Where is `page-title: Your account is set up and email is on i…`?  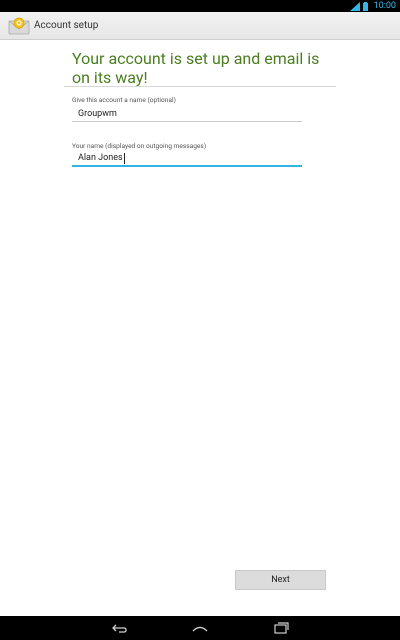 page-title: Your account is set up and email is on i… is located at coordinates (196, 68).